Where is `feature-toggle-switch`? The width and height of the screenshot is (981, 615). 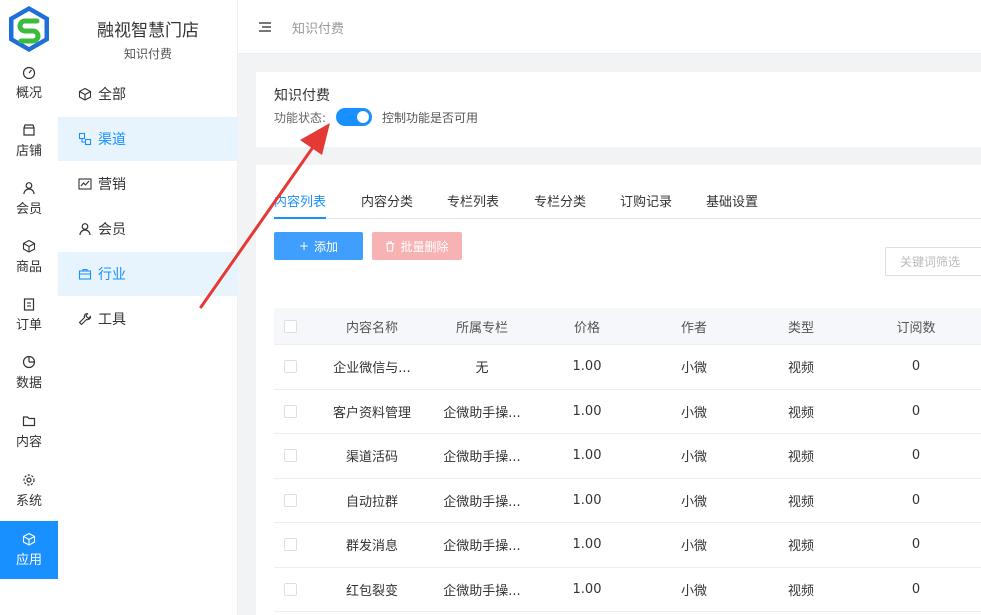
feature-toggle-switch is located at coordinates (354, 117).